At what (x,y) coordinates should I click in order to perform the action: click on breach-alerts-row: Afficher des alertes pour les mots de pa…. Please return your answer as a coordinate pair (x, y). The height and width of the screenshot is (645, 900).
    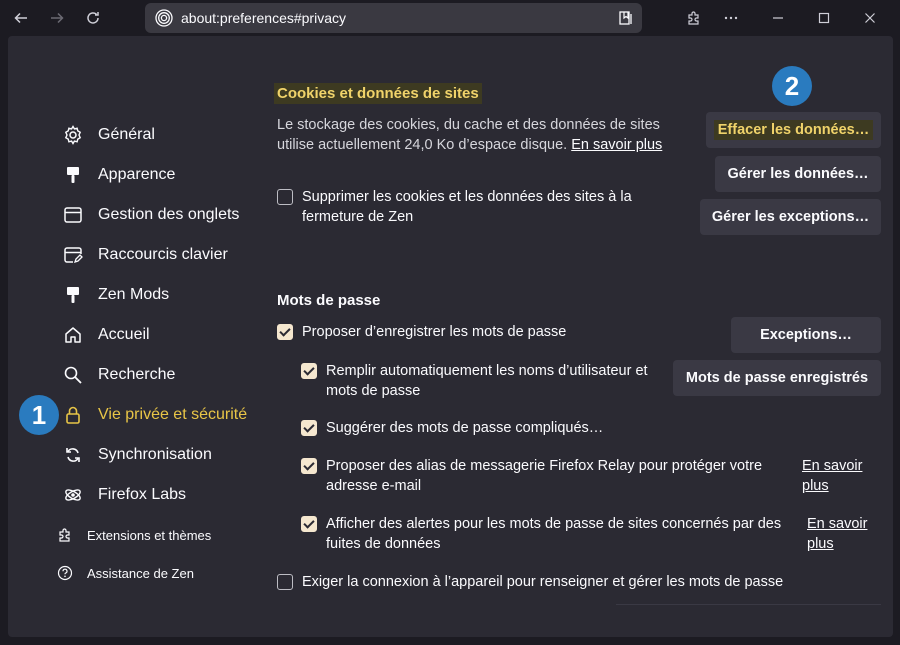
    Looking at the image, I should click on (551, 534).